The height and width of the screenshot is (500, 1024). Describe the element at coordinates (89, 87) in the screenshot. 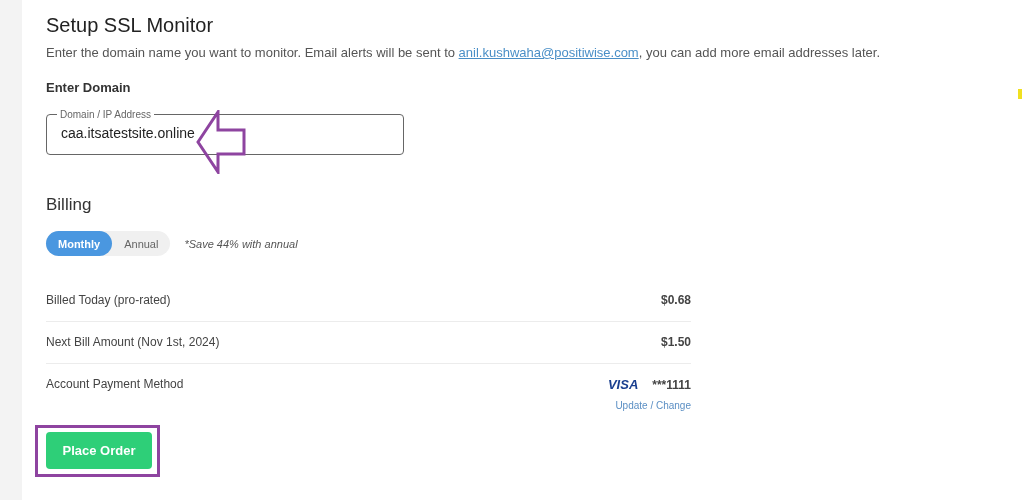

I see `section-heading: Enter Domain` at that location.